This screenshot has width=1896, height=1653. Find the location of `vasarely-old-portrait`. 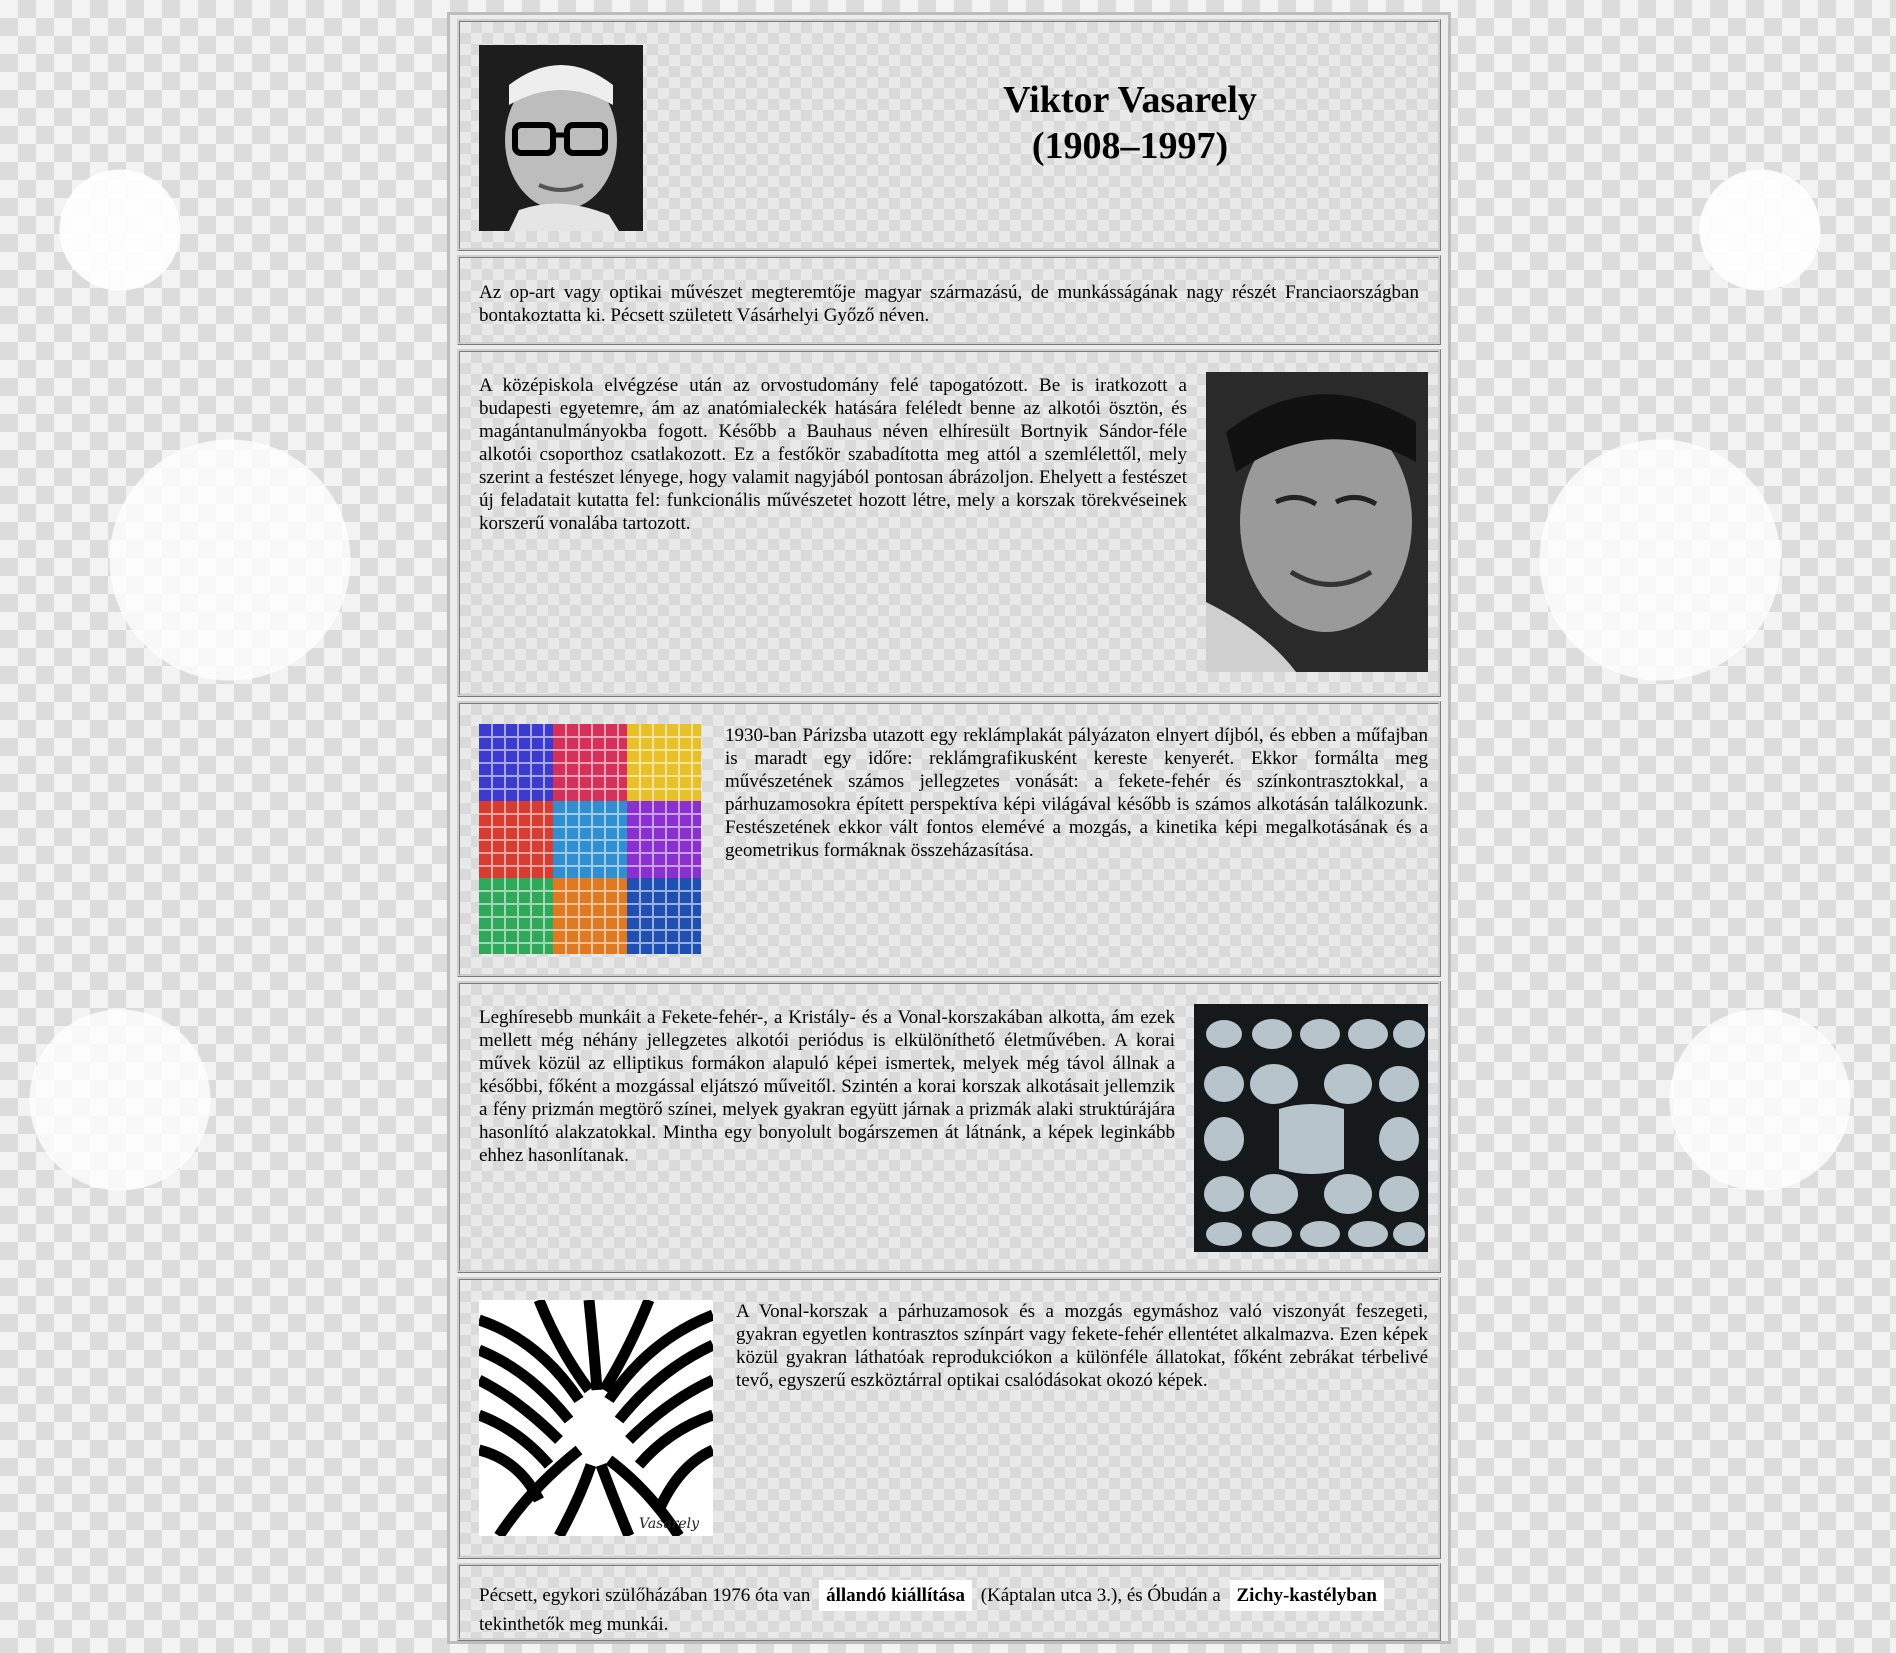

vasarely-old-portrait is located at coordinates (561, 138).